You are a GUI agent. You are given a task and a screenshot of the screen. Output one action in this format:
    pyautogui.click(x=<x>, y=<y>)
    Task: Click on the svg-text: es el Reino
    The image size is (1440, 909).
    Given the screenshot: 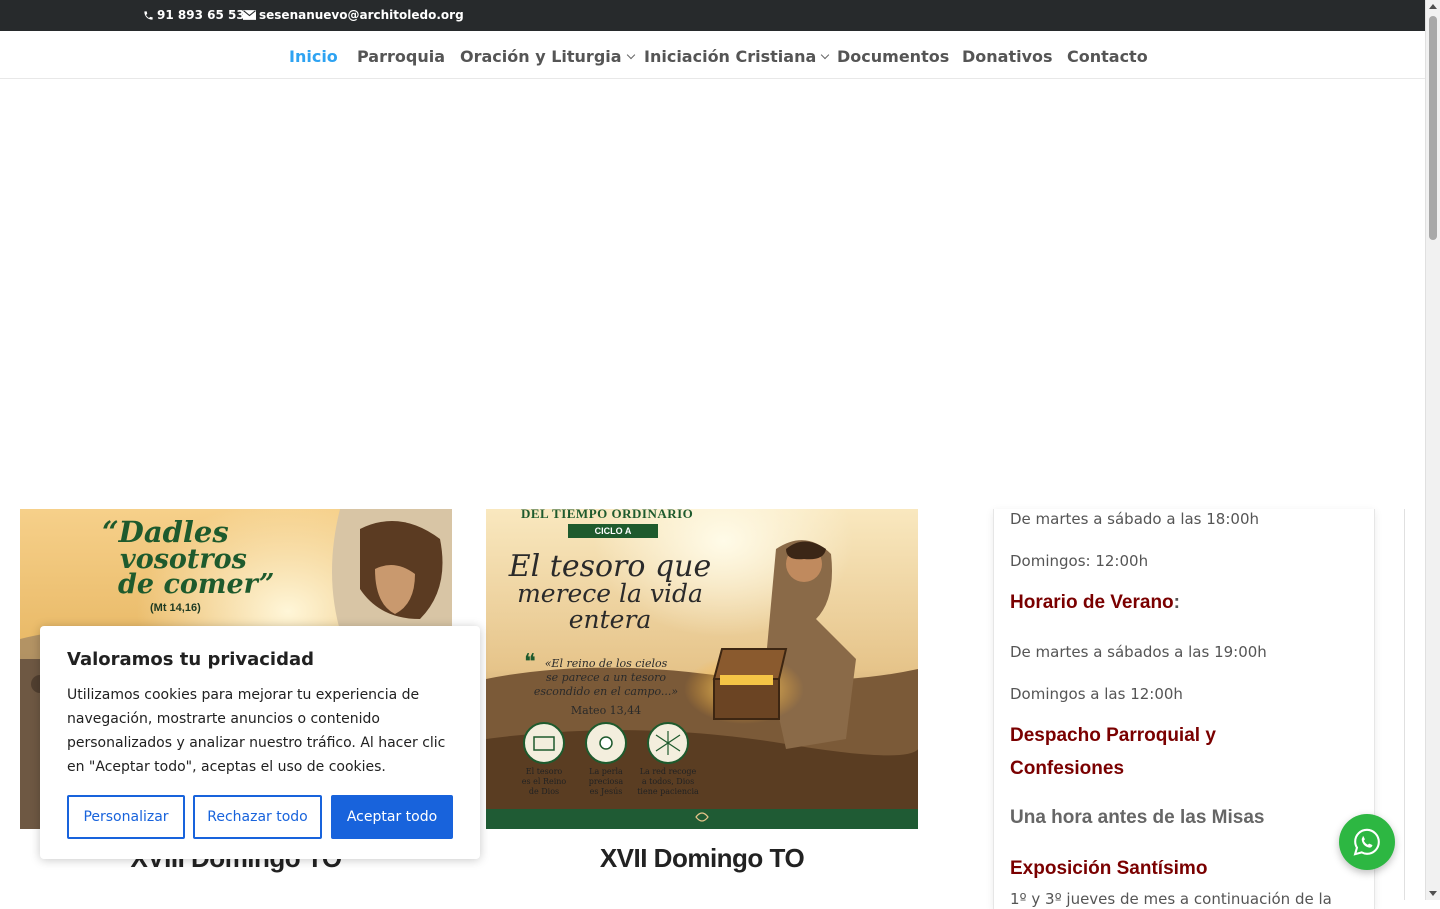 What is the action you would take?
    pyautogui.click(x=544, y=781)
    